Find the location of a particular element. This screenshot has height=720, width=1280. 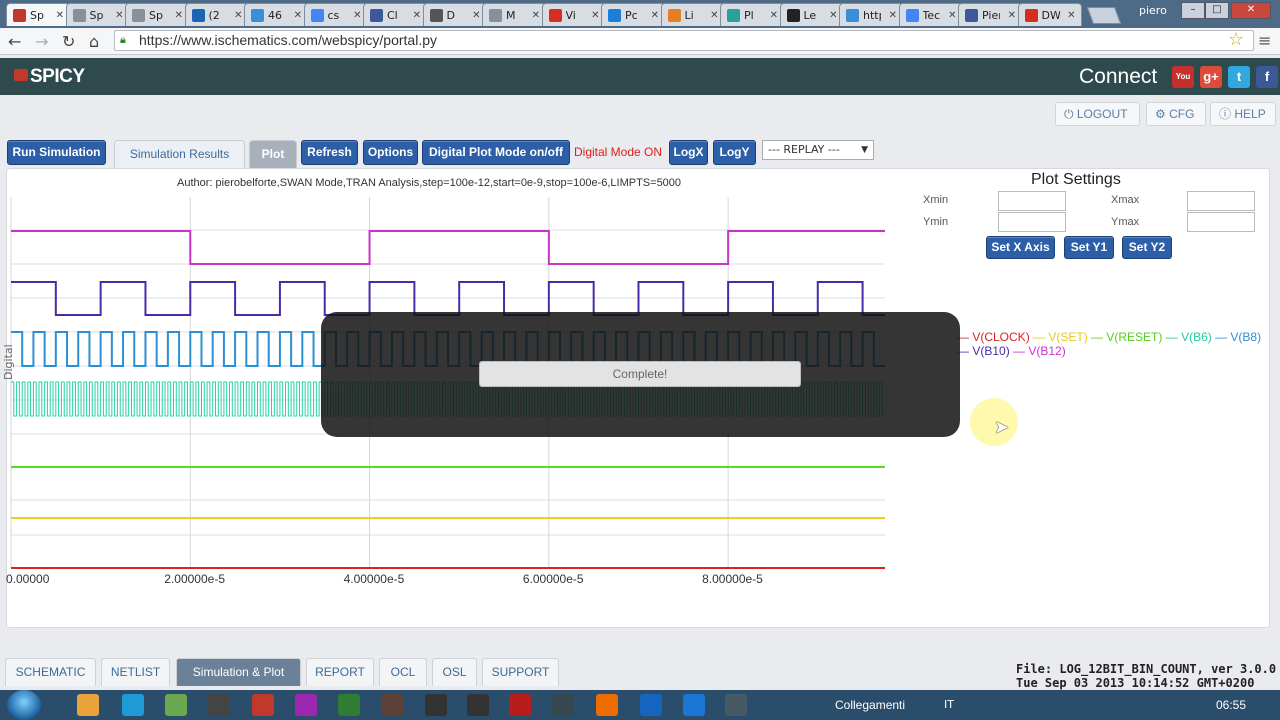

run-simulation-button: Run Simulation is located at coordinates (56, 152).